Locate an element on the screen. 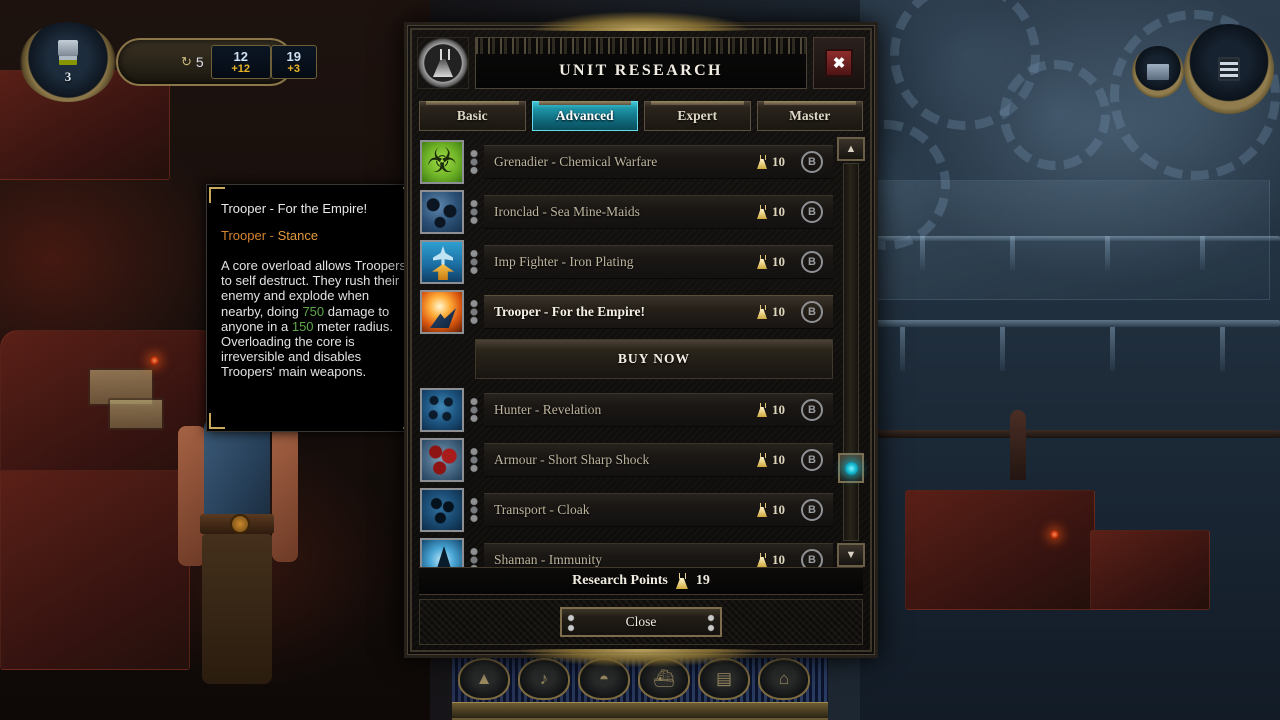 The image size is (1280, 720). research-label: Trooper - For the Empire! is located at coordinates (569, 311).